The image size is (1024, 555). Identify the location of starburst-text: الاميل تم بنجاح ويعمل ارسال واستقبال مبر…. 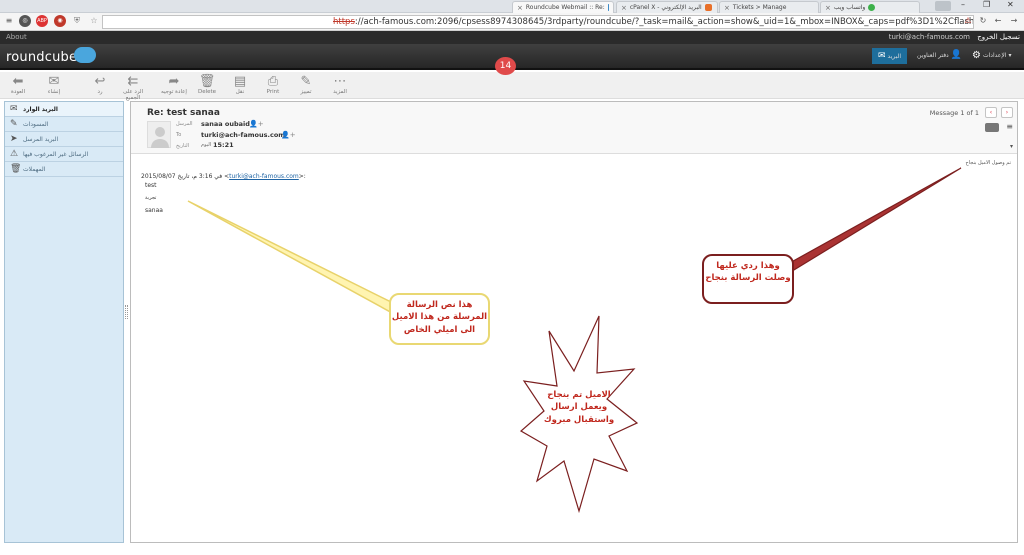
(579, 407).